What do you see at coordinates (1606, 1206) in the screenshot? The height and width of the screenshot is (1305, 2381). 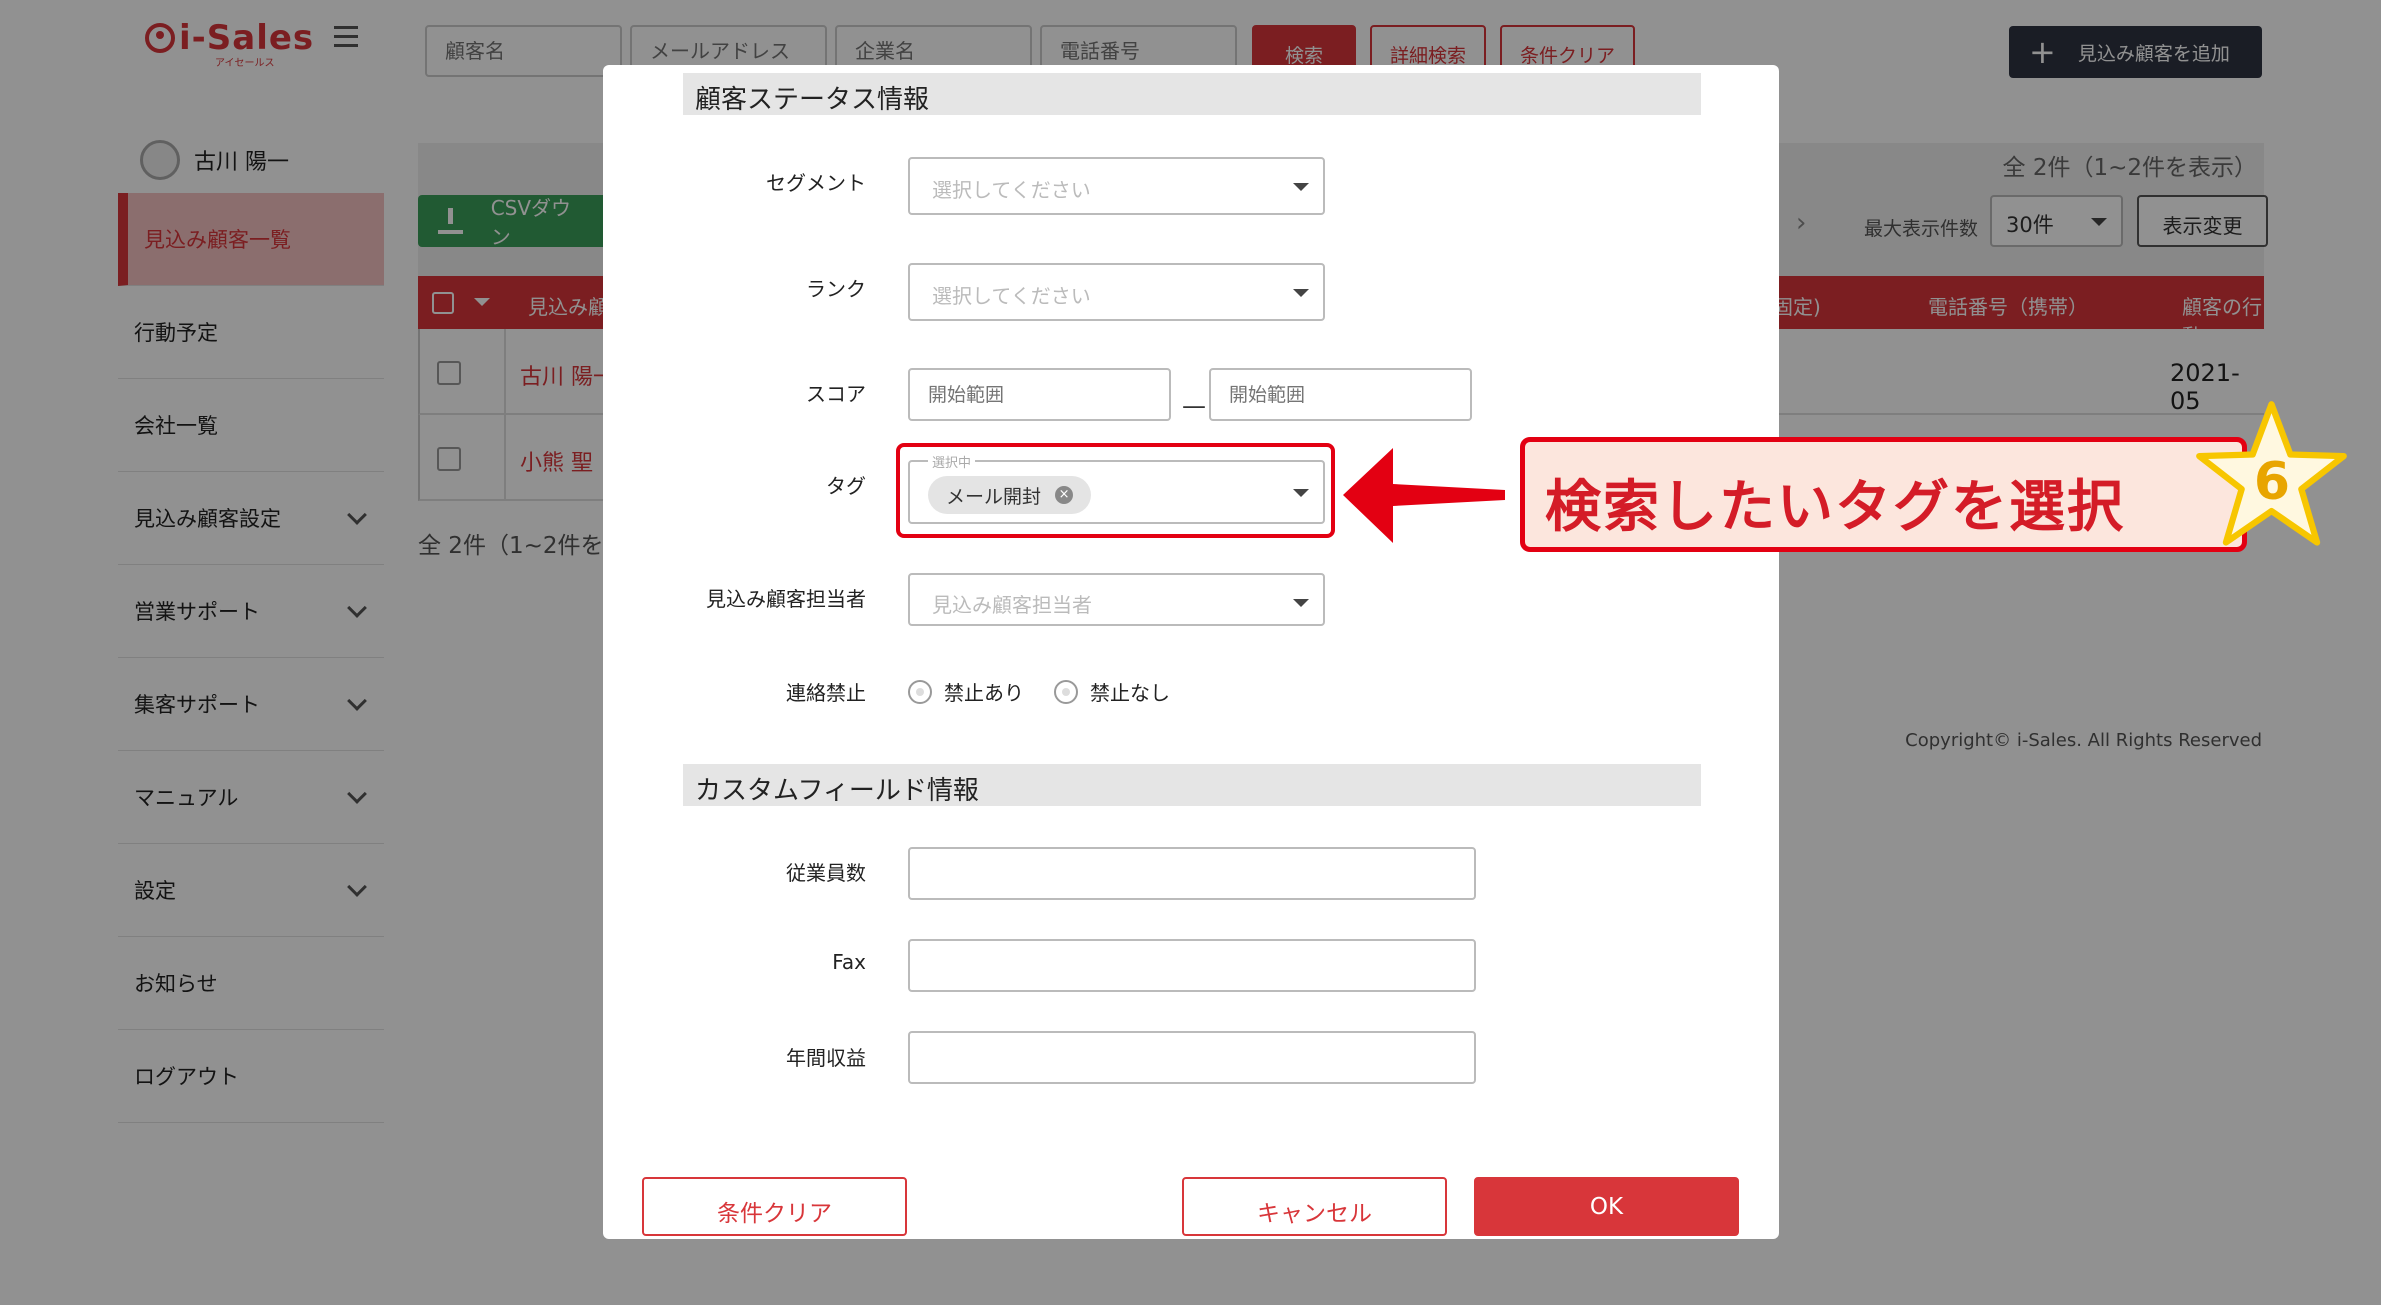 I see `ok-button: OK` at bounding box center [1606, 1206].